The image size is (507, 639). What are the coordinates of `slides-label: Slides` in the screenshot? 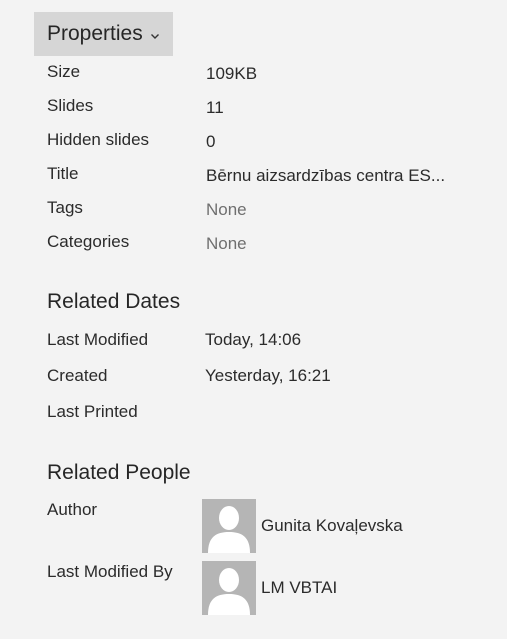 It's located at (70, 105).